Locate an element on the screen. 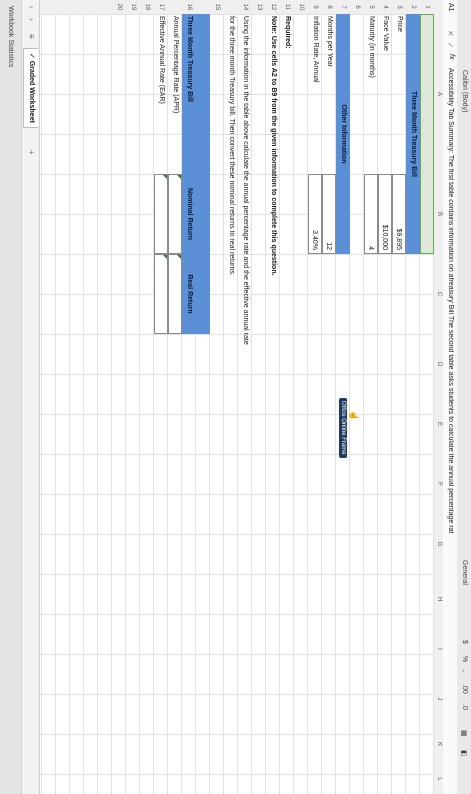  column-header-d: D is located at coordinates (438, 364).